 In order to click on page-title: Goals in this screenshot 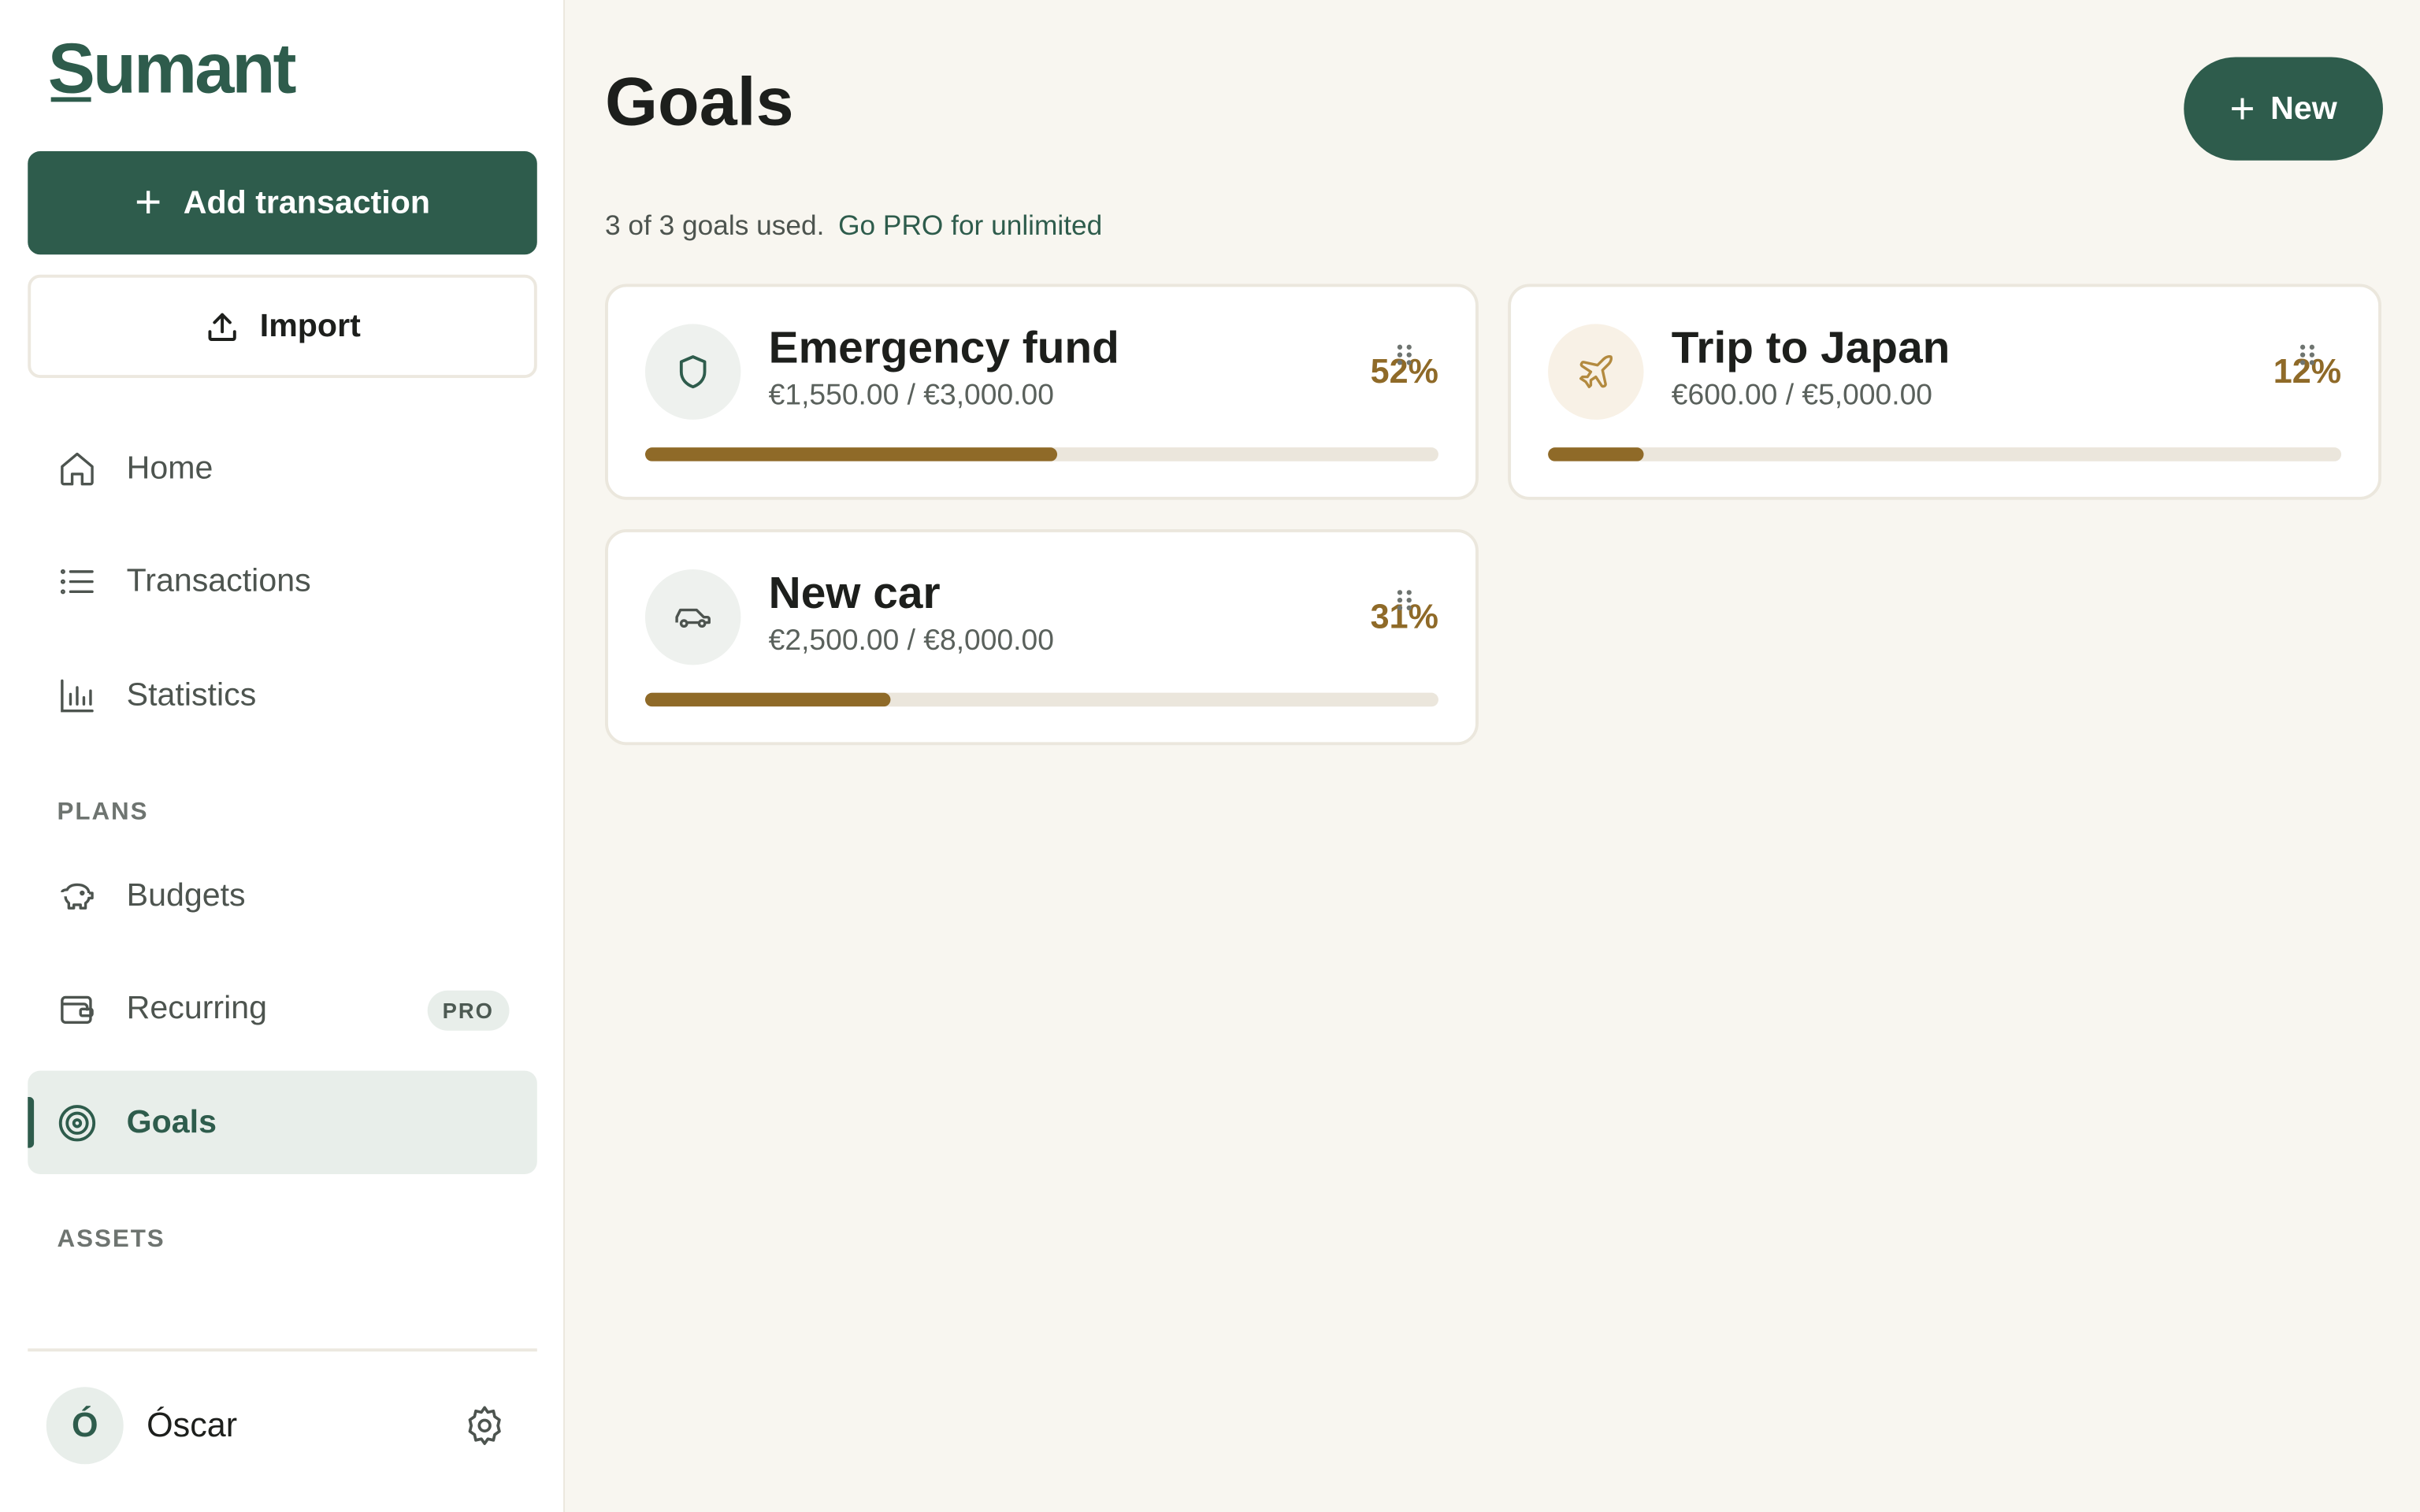, I will do `click(699, 103)`.